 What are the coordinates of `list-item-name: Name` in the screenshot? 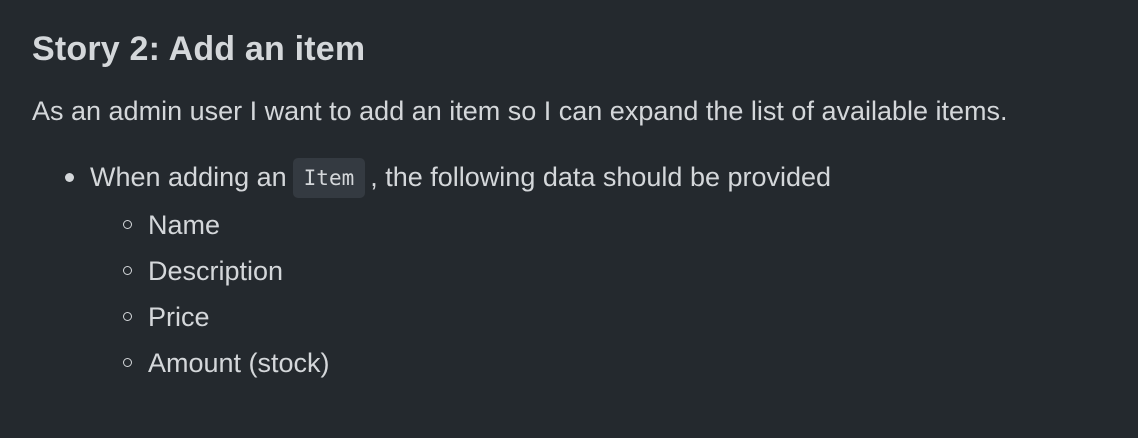 It's located at (614, 225).